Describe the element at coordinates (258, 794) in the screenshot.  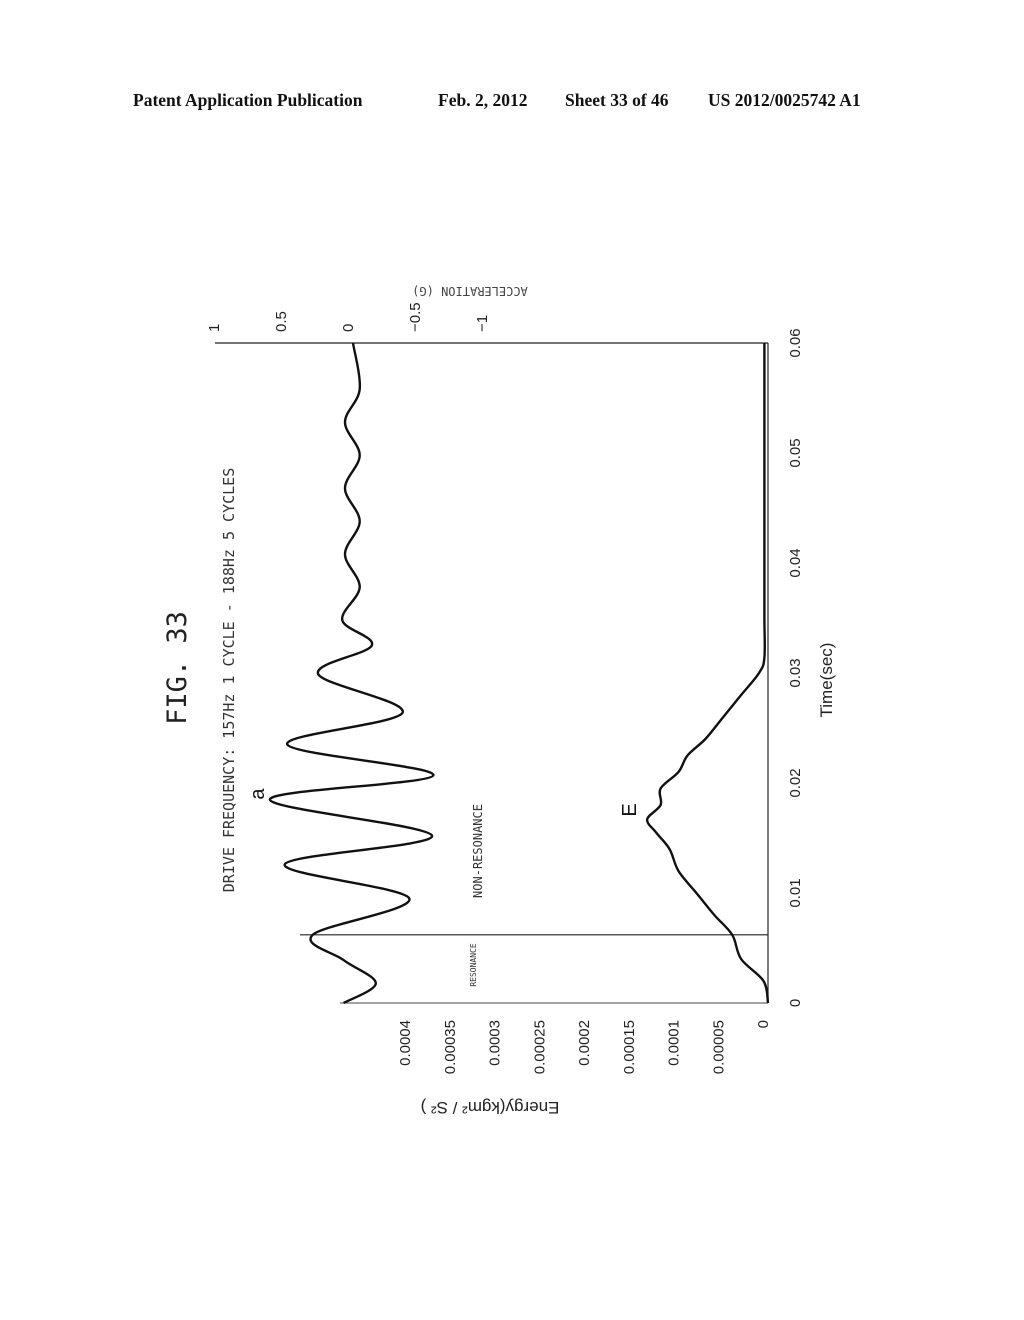
I see `curve-label-a: a` at that location.